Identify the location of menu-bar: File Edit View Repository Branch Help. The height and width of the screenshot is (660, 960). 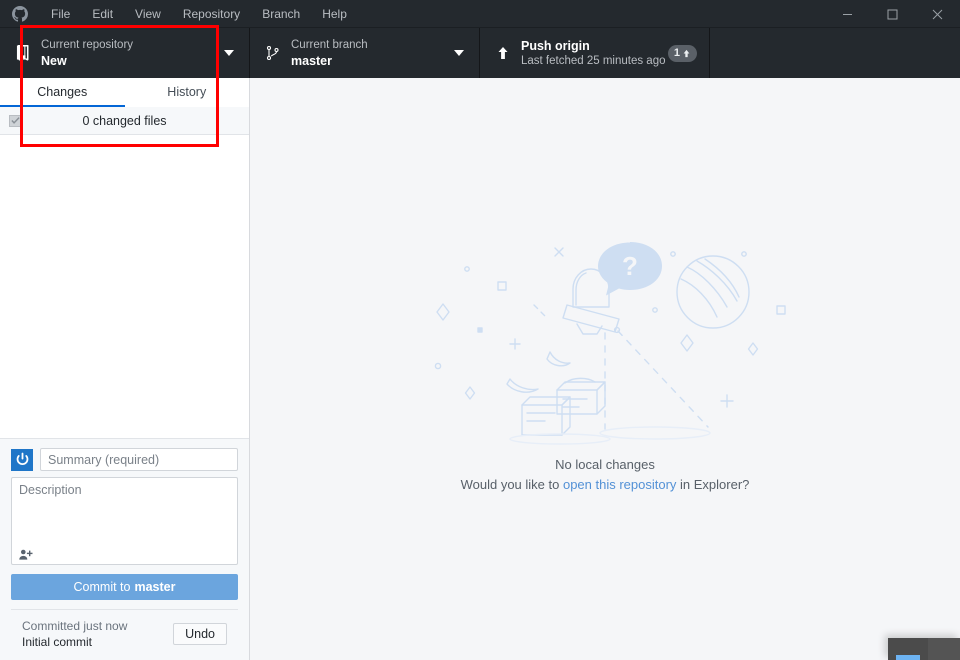
(199, 14).